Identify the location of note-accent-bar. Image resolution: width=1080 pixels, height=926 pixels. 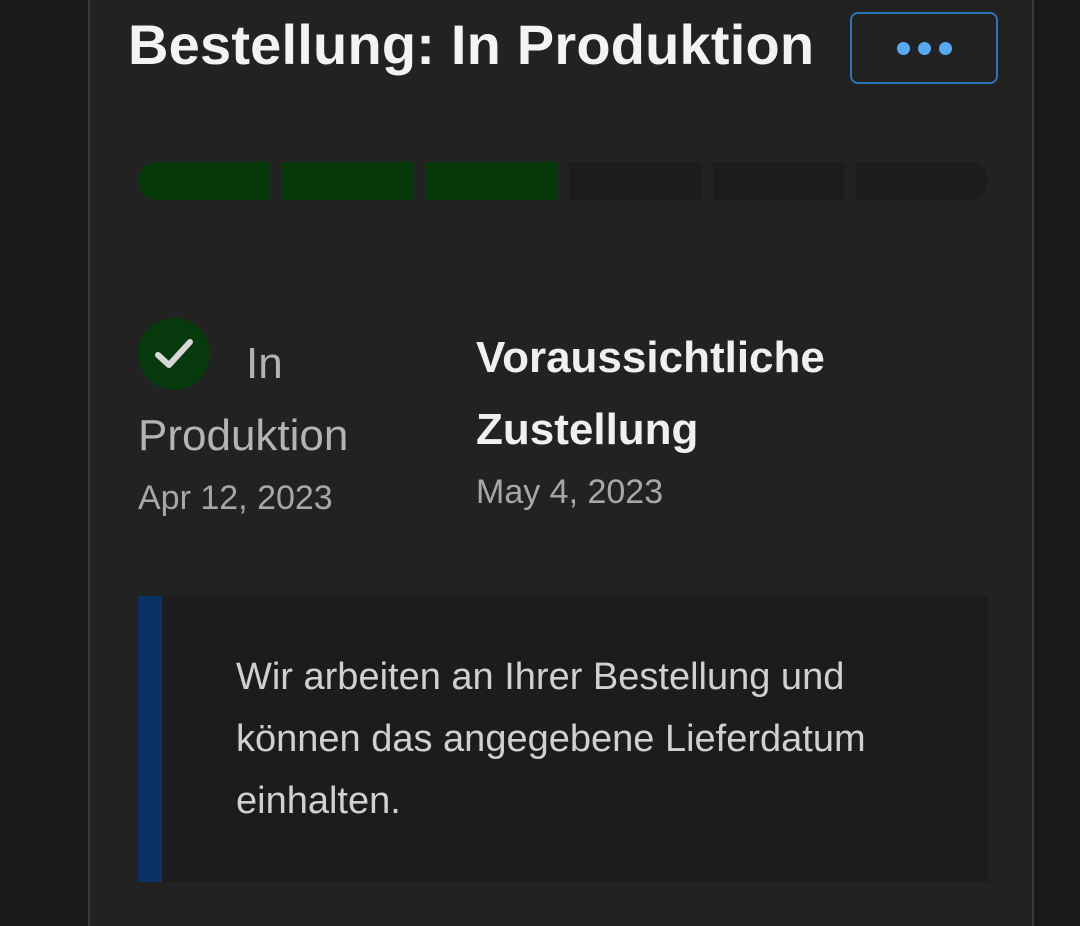
(150, 739).